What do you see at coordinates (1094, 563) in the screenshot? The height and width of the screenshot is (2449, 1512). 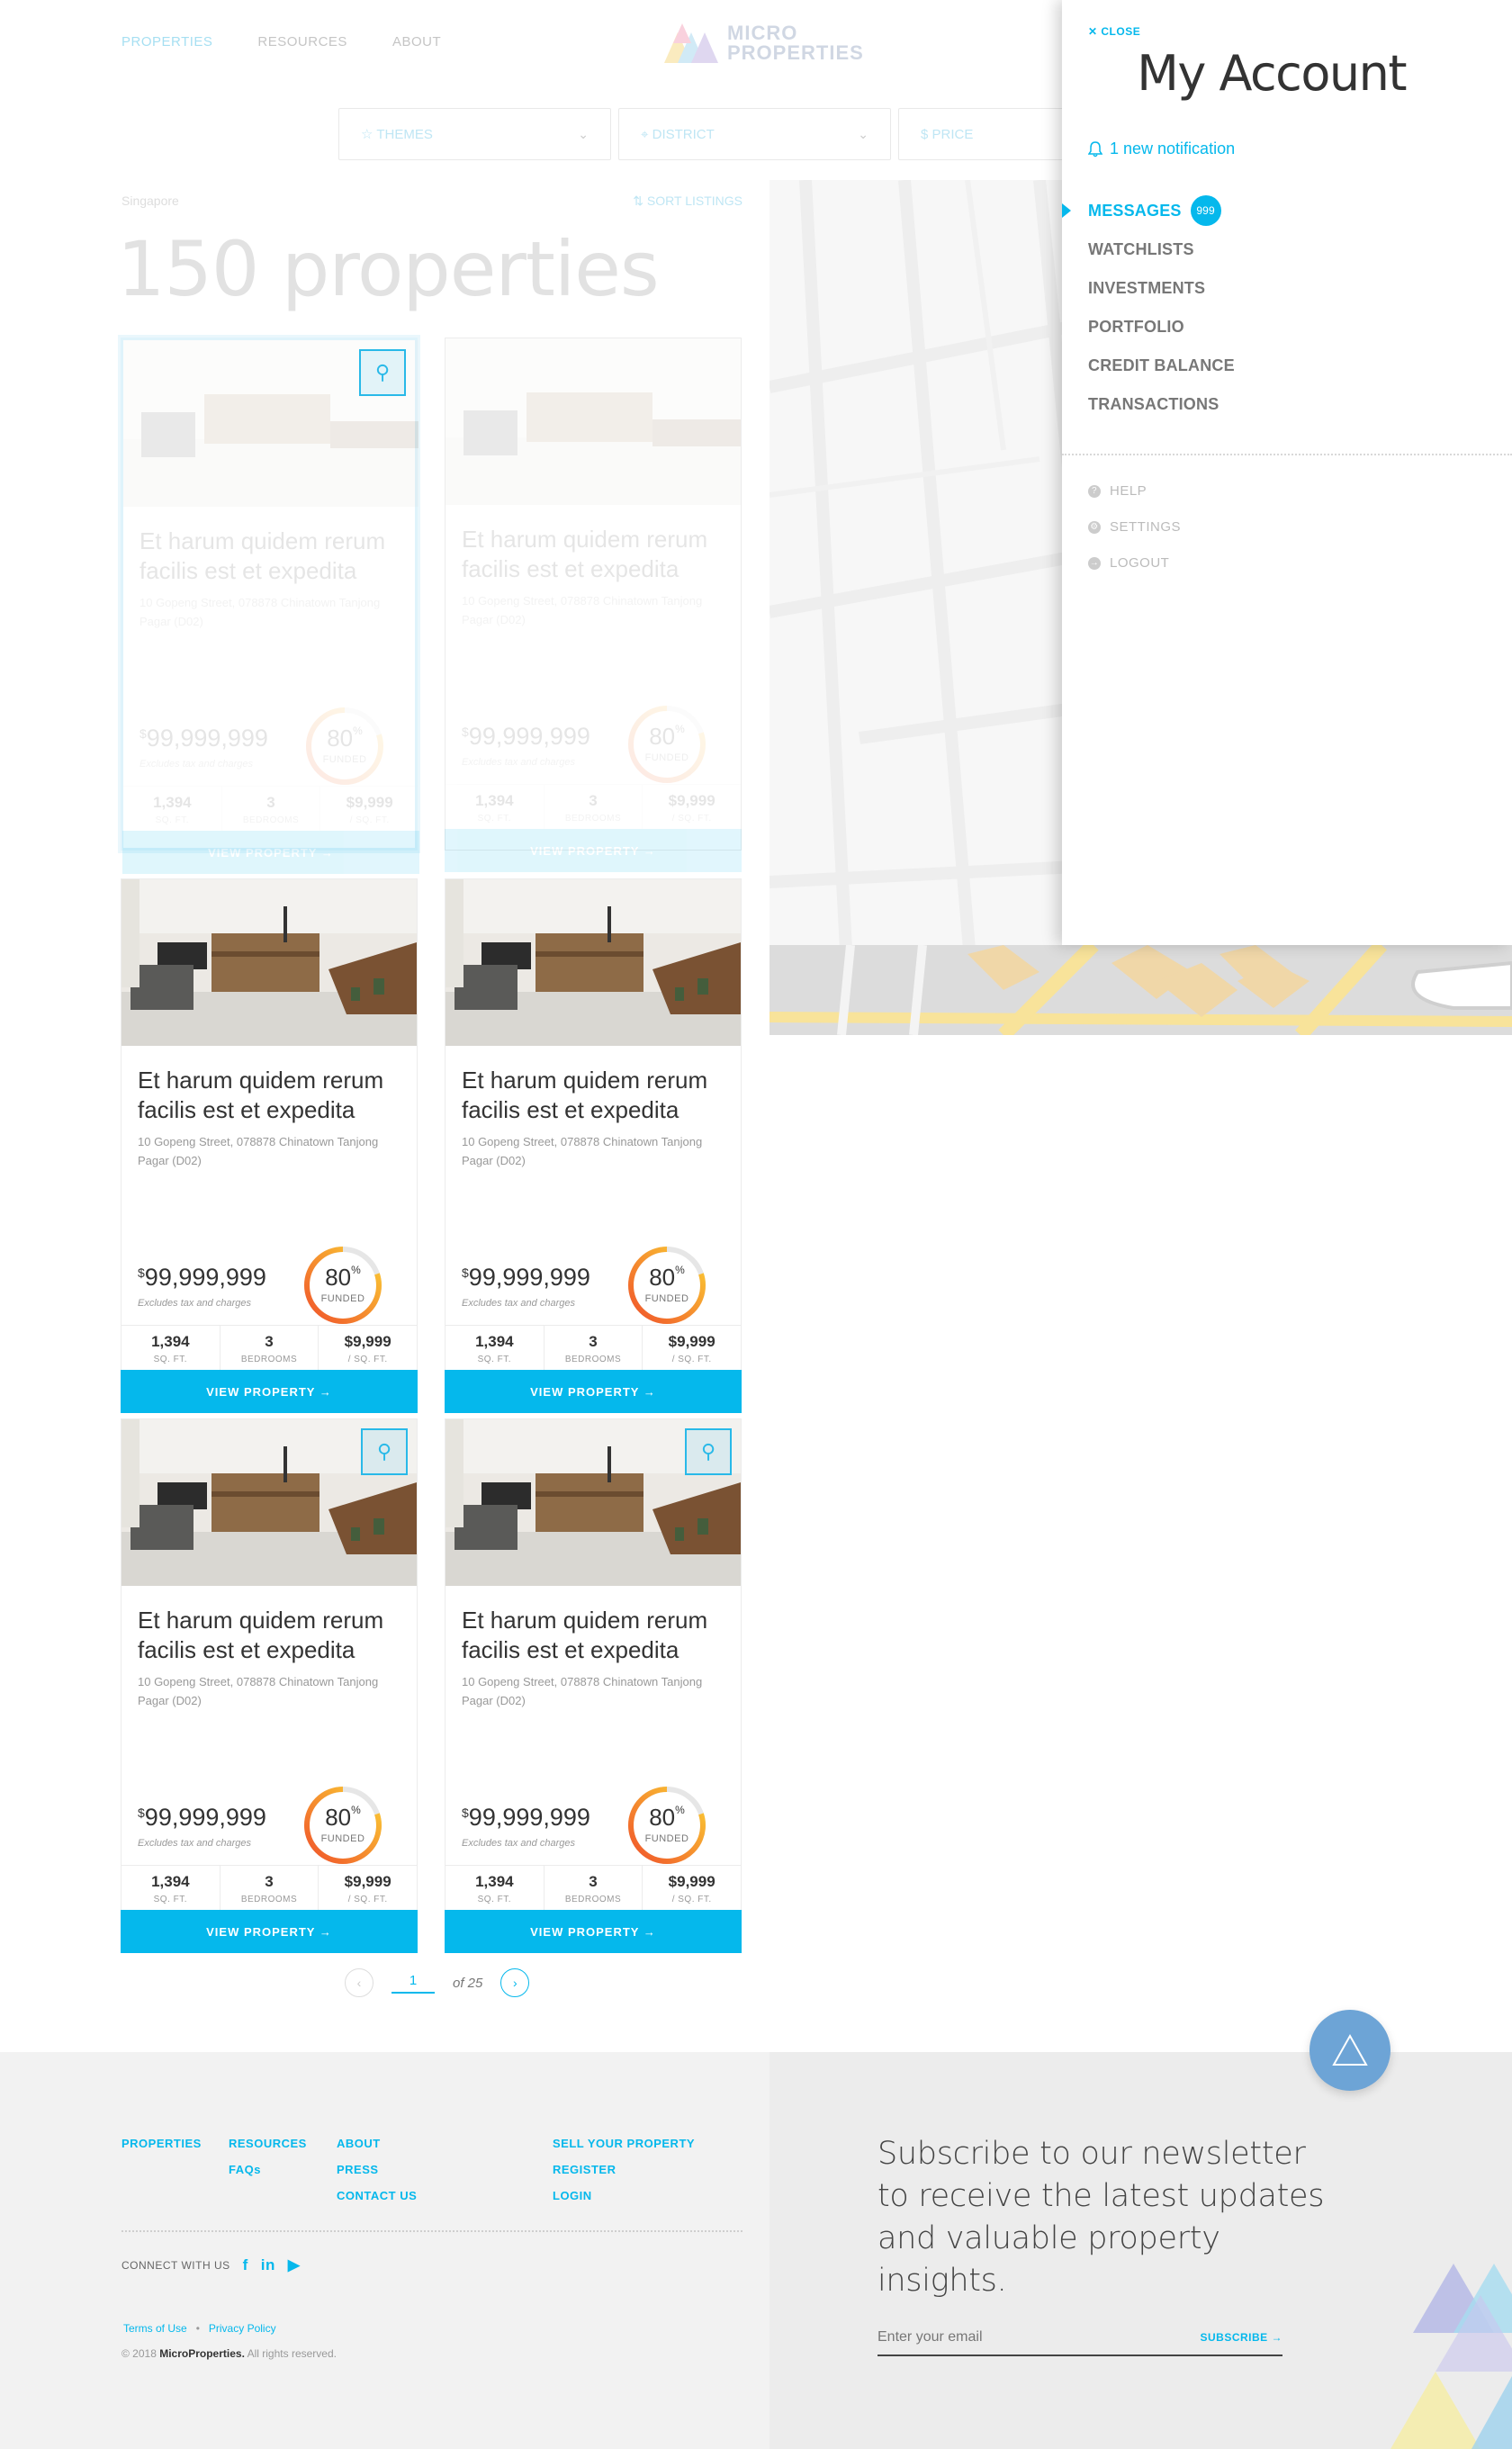 I see `logout-icon: →` at bounding box center [1094, 563].